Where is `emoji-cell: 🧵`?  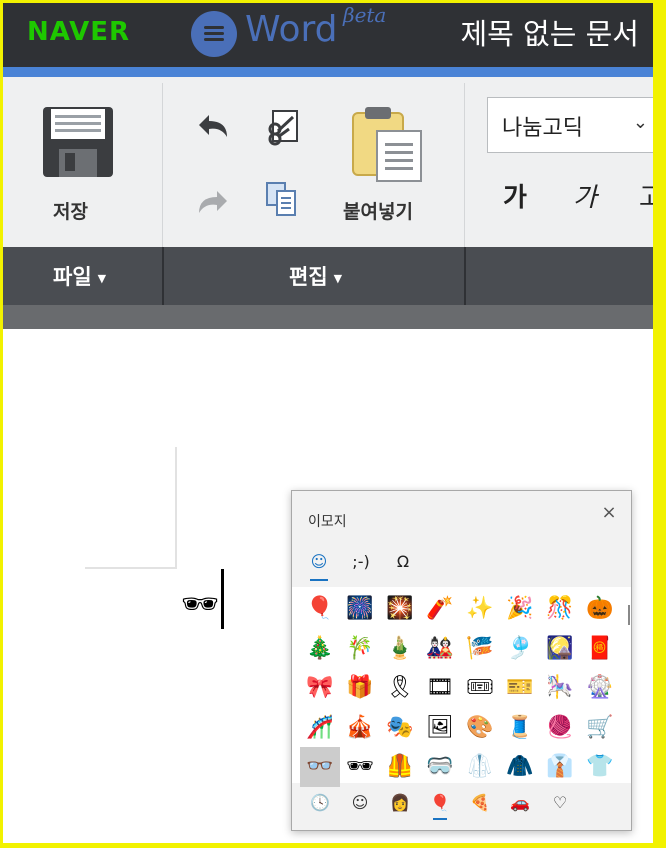
emoji-cell: 🧵 is located at coordinates (520, 728).